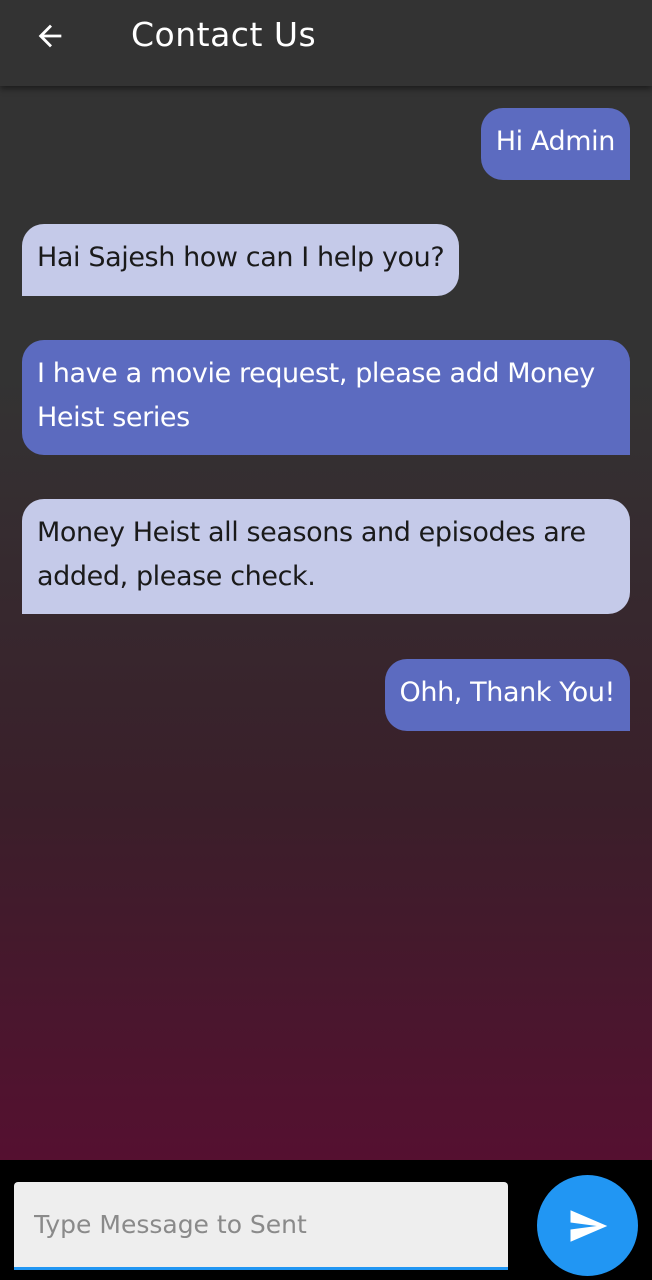 Image resolution: width=652 pixels, height=1280 pixels. Describe the element at coordinates (326, 43) in the screenshot. I see `app-bar: Contact Us` at that location.